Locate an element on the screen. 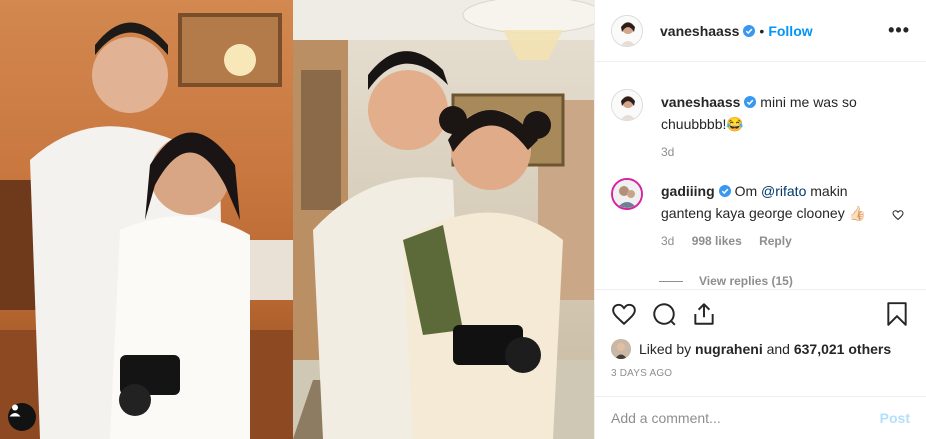  add-comment-bar: Post is located at coordinates (760, 417).